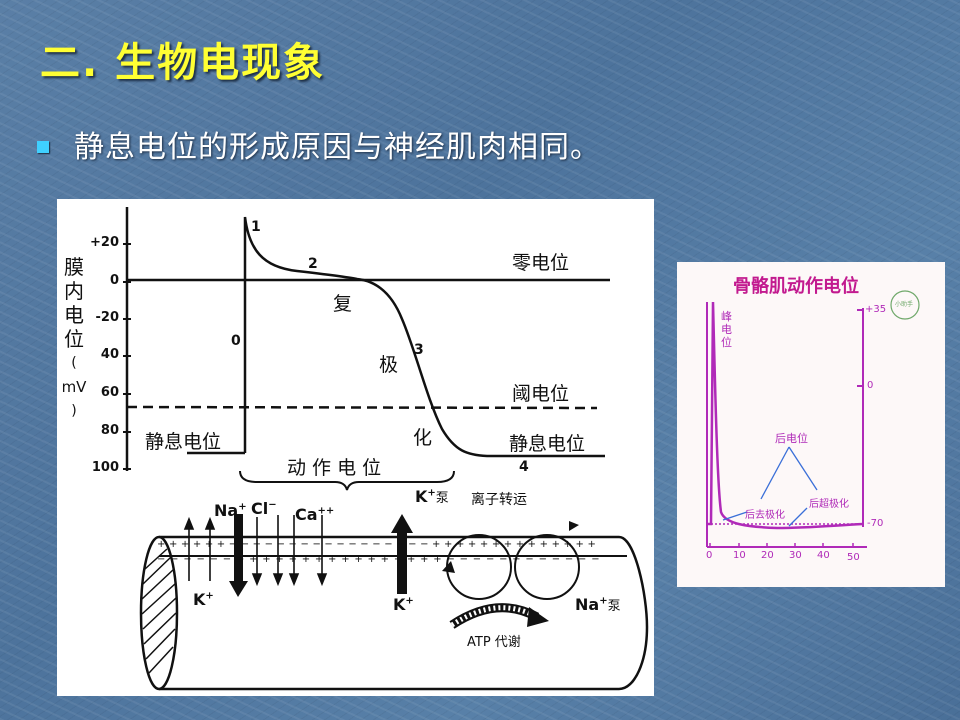  What do you see at coordinates (795, 555) in the screenshot?
I see `skeletal-x-tick: 30` at bounding box center [795, 555].